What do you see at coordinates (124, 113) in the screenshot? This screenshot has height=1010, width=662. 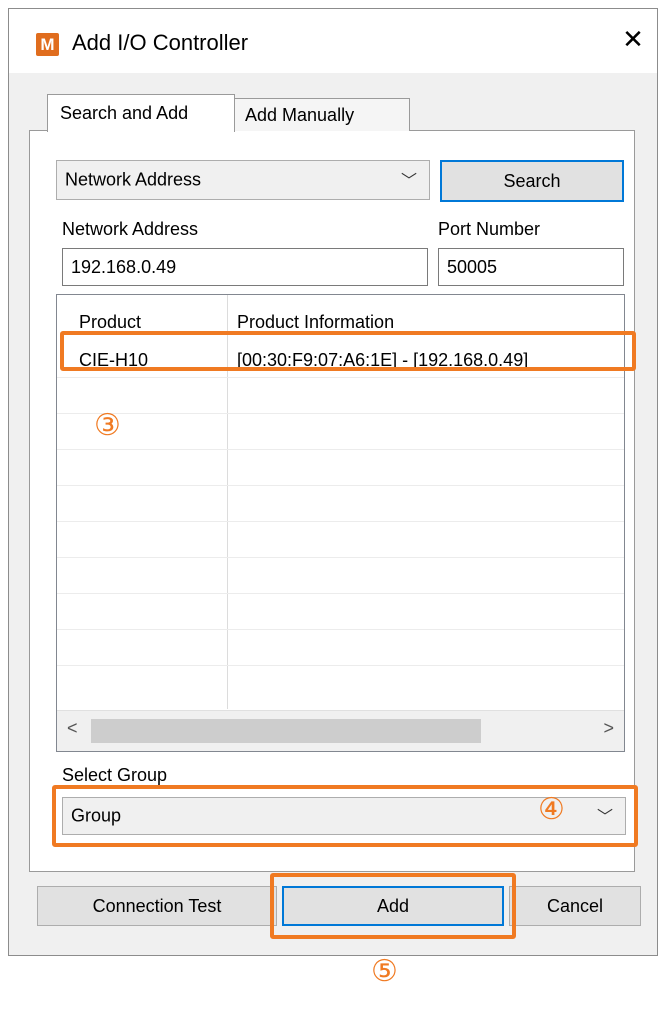 I see `tab-label: Search and Add` at bounding box center [124, 113].